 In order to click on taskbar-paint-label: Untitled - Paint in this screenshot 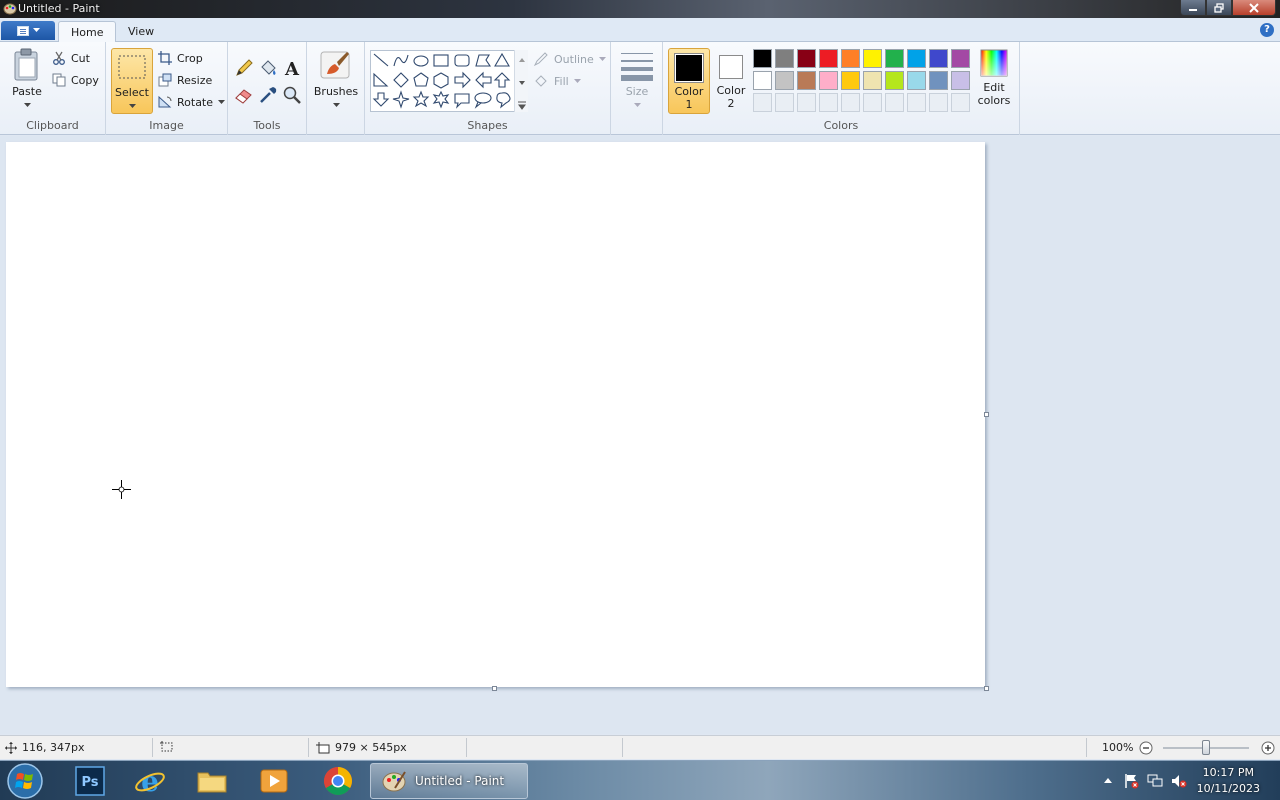, I will do `click(460, 781)`.